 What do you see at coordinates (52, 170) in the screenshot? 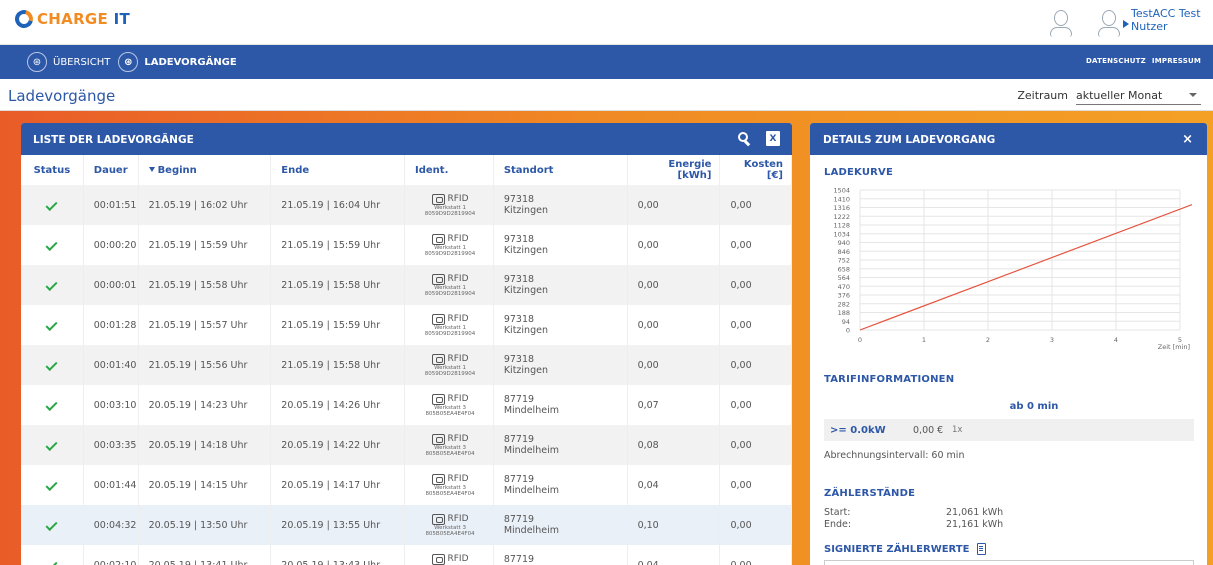
I see `col-status: Status` at bounding box center [52, 170].